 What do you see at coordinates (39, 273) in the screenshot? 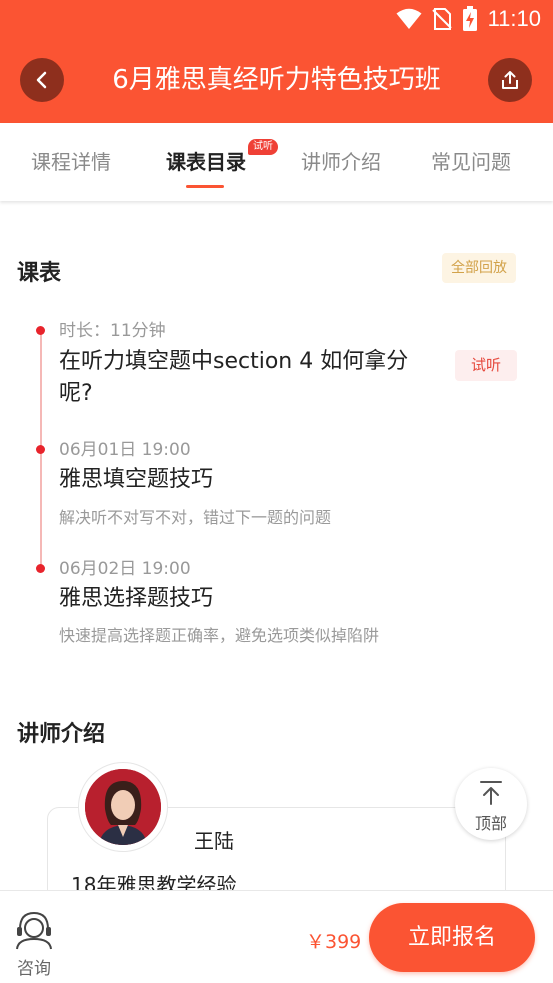
I see `schedule-section-title: 课表` at bounding box center [39, 273].